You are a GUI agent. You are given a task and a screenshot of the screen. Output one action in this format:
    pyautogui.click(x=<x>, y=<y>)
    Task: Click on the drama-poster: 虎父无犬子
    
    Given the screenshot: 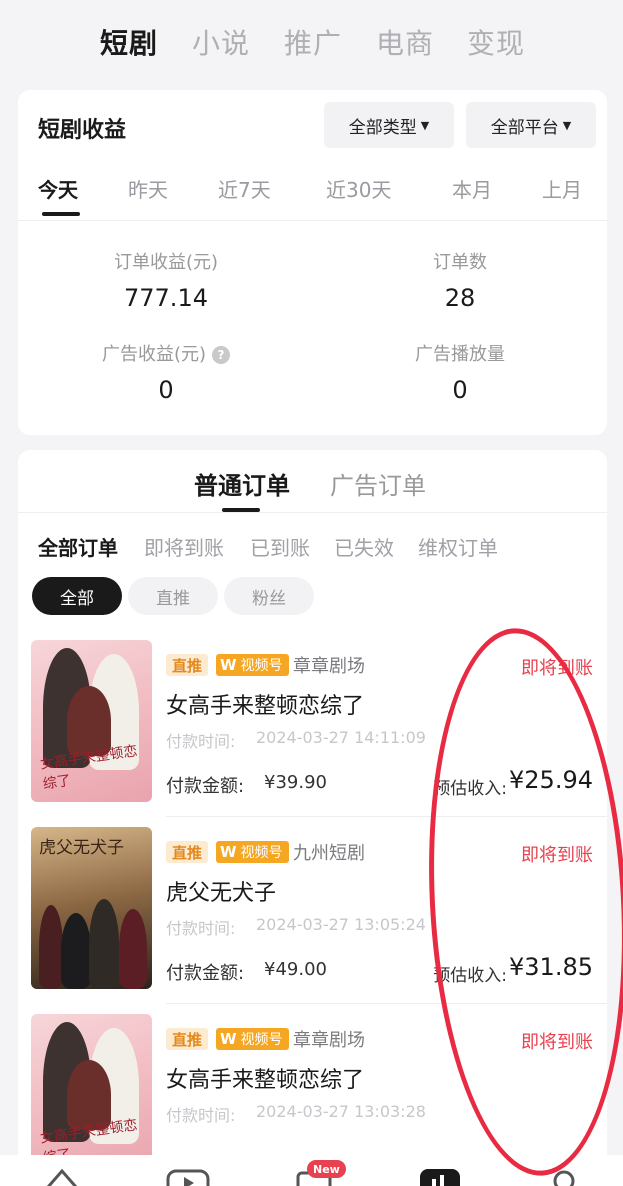 What is the action you would take?
    pyautogui.click(x=91, y=908)
    